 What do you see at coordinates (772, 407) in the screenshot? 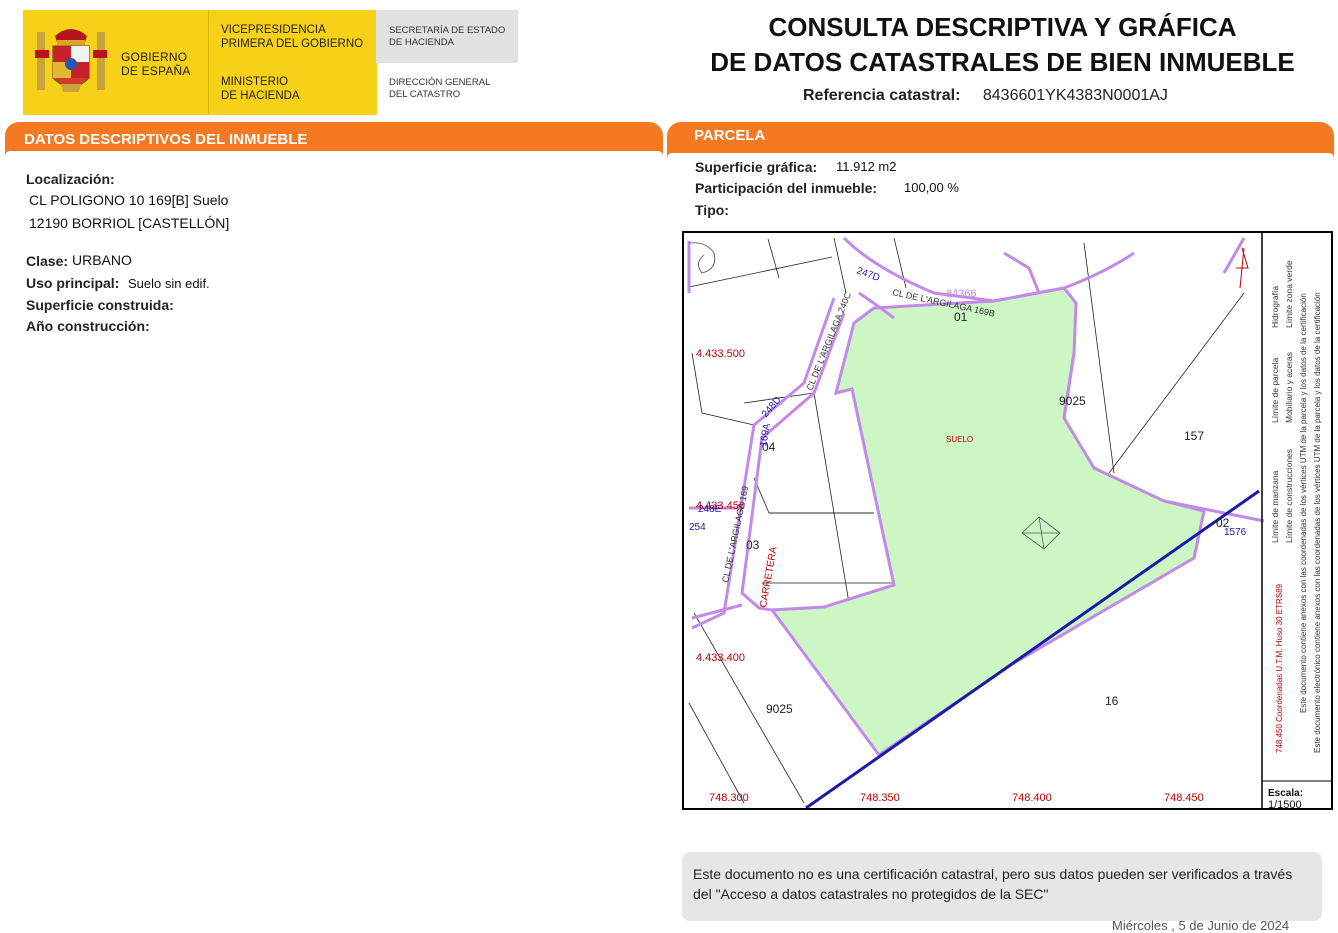
I see `label-248d: 248D` at bounding box center [772, 407].